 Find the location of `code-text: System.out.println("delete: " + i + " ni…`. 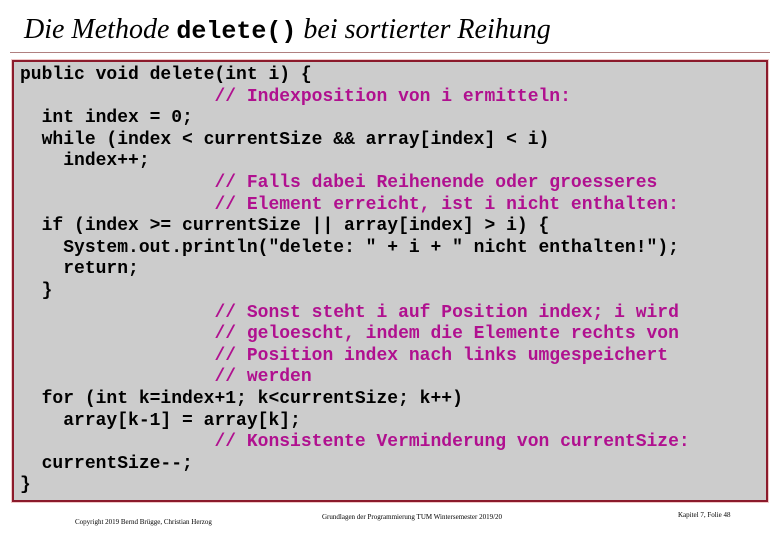

code-text: System.out.println("delete: " + i + " ni… is located at coordinates (371, 247).